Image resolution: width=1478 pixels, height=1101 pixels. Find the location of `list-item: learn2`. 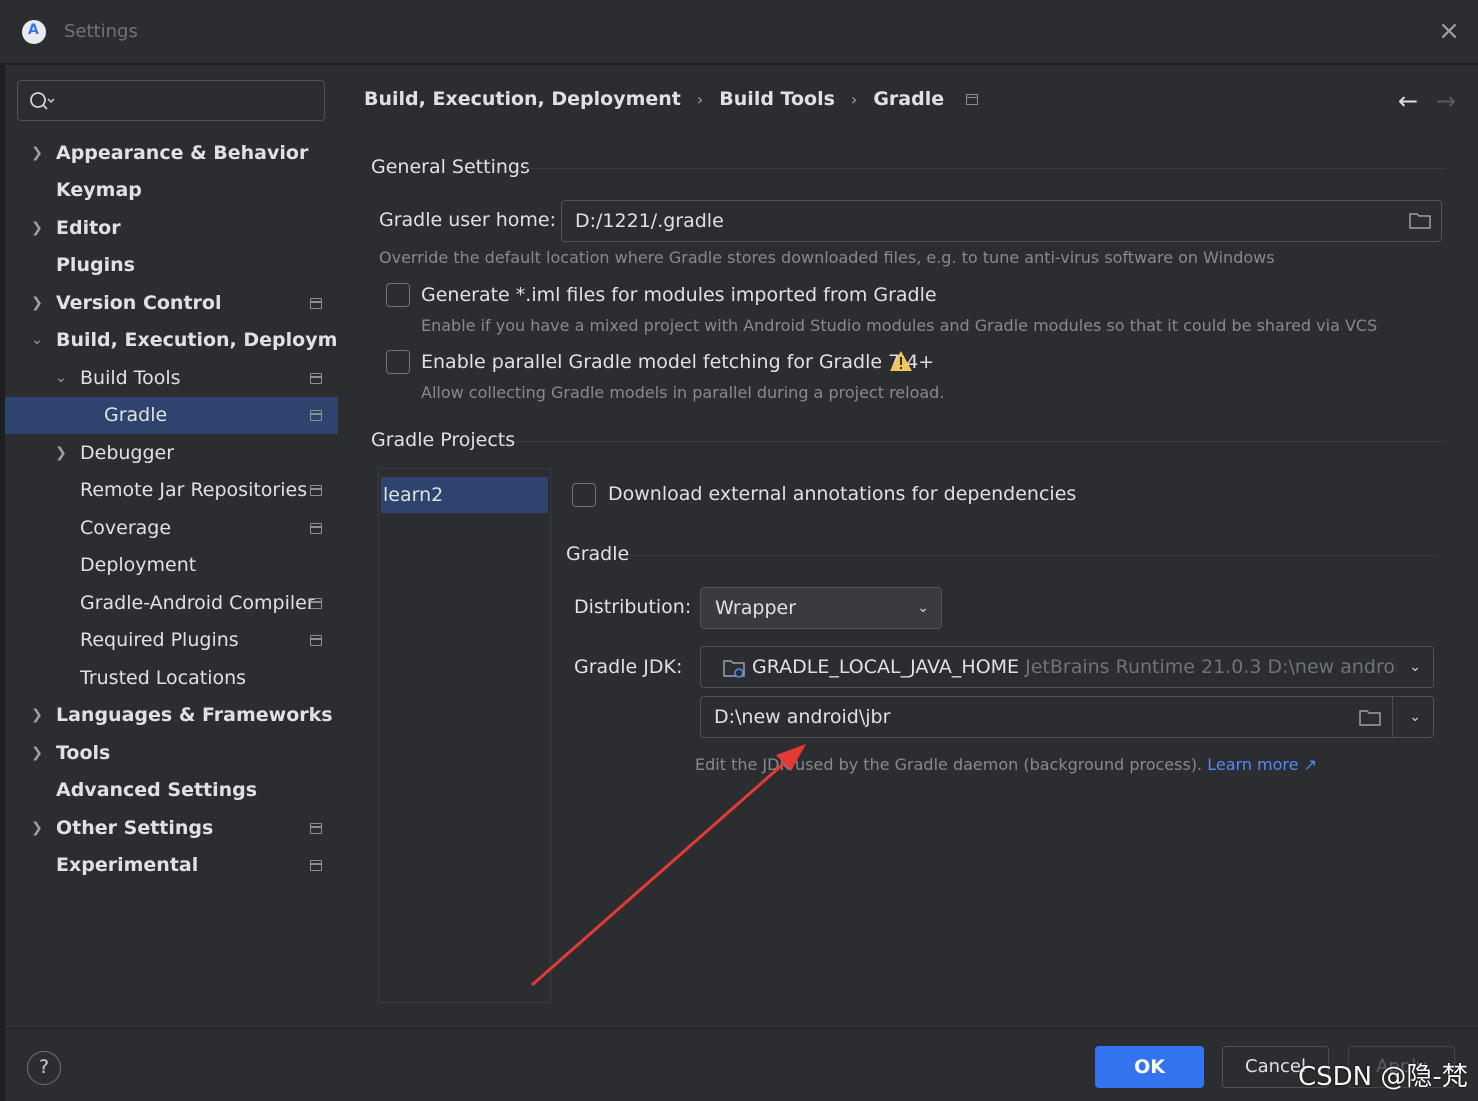

list-item: learn2 is located at coordinates (464, 495).